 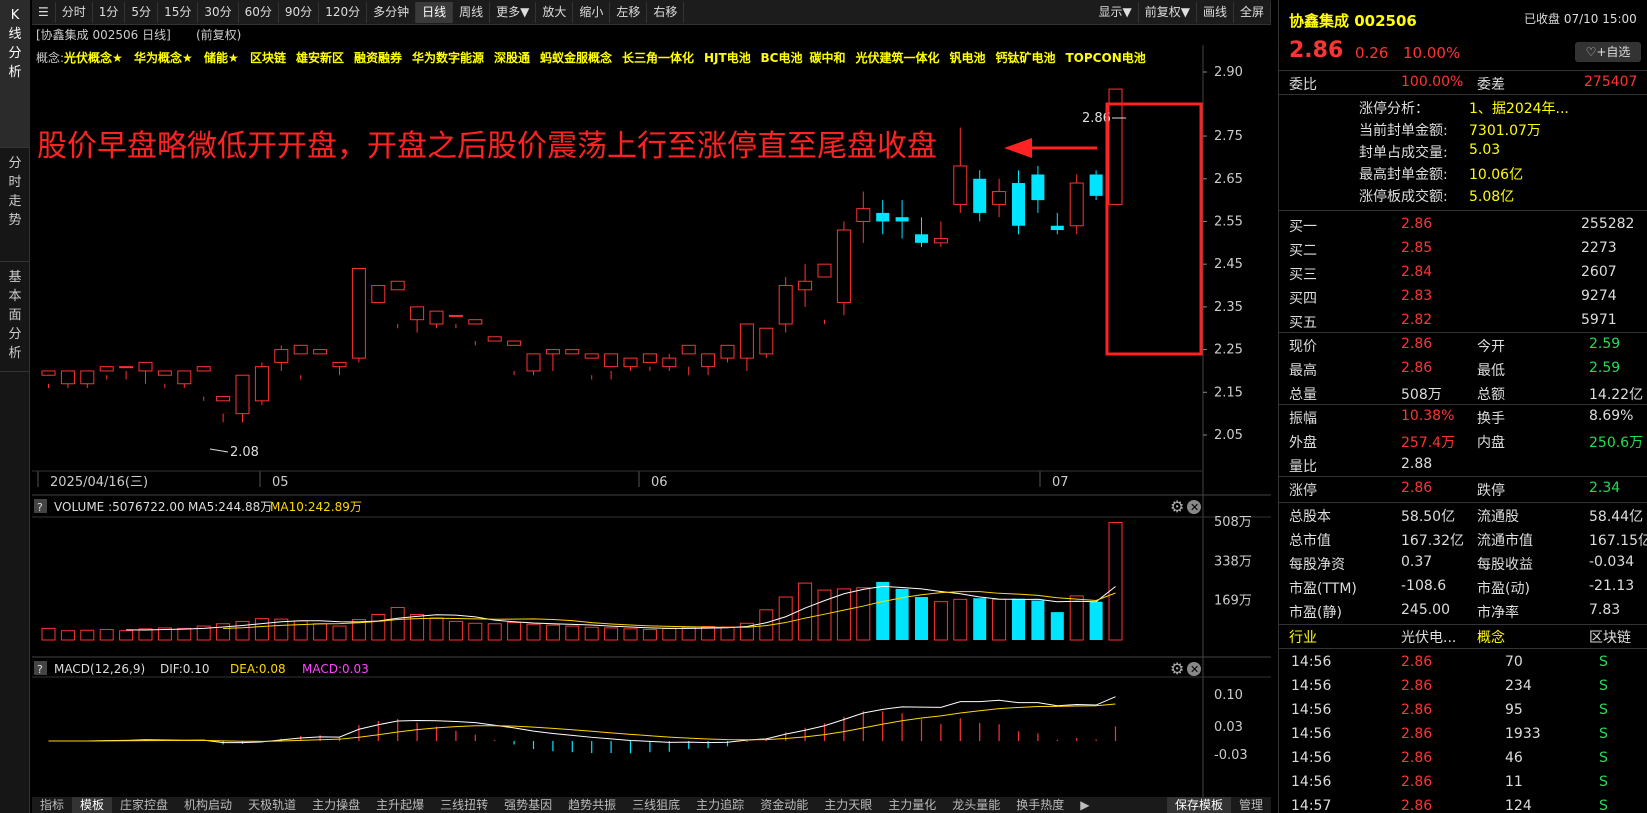 I want to click on period-button-9: 日线, so click(x=435, y=12).